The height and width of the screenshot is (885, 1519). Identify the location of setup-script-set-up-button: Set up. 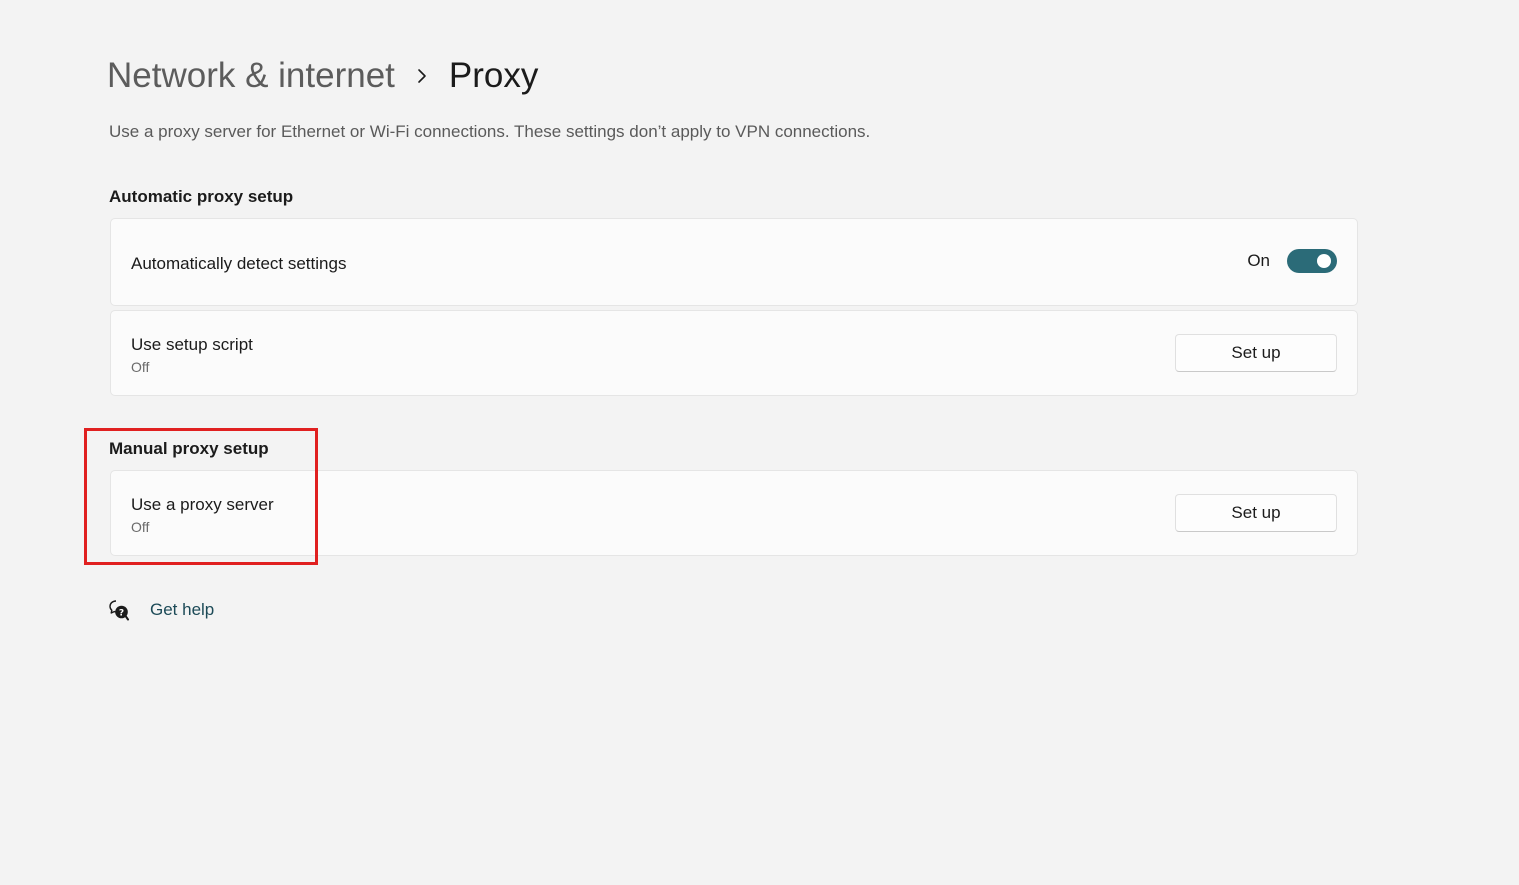
(1256, 353).